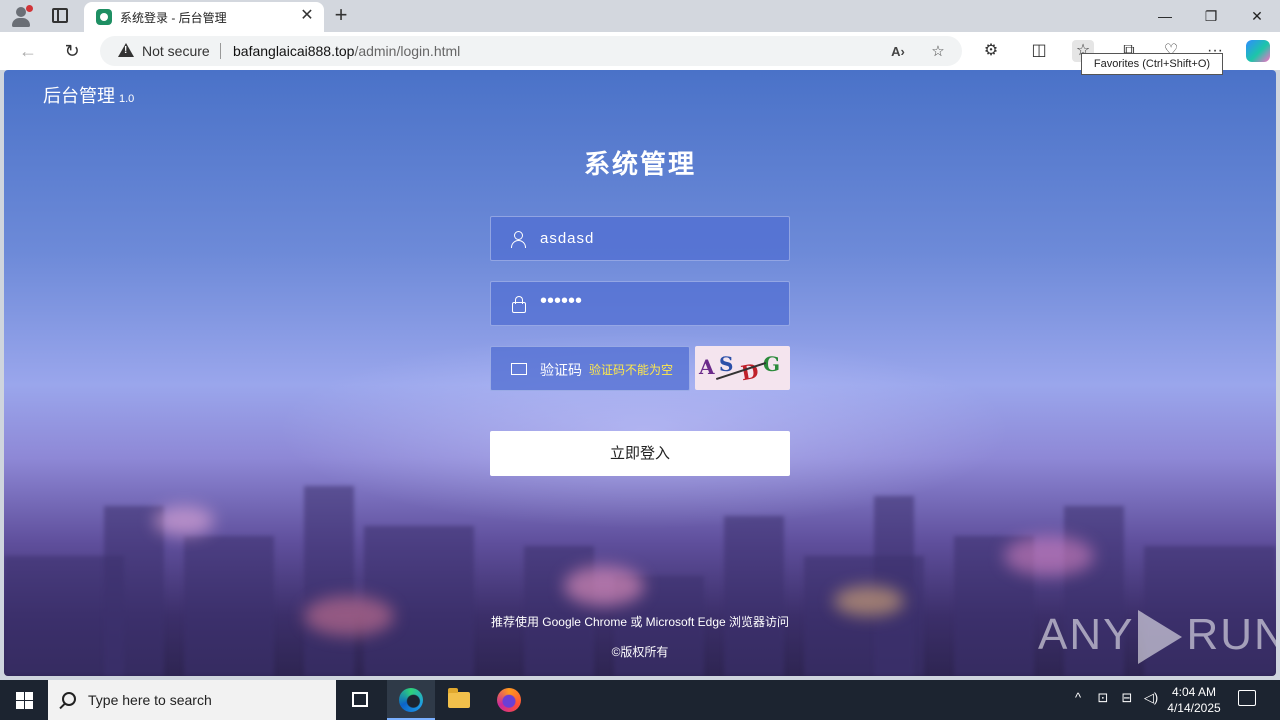  What do you see at coordinates (1258, 51) in the screenshot?
I see `copilot-icon` at bounding box center [1258, 51].